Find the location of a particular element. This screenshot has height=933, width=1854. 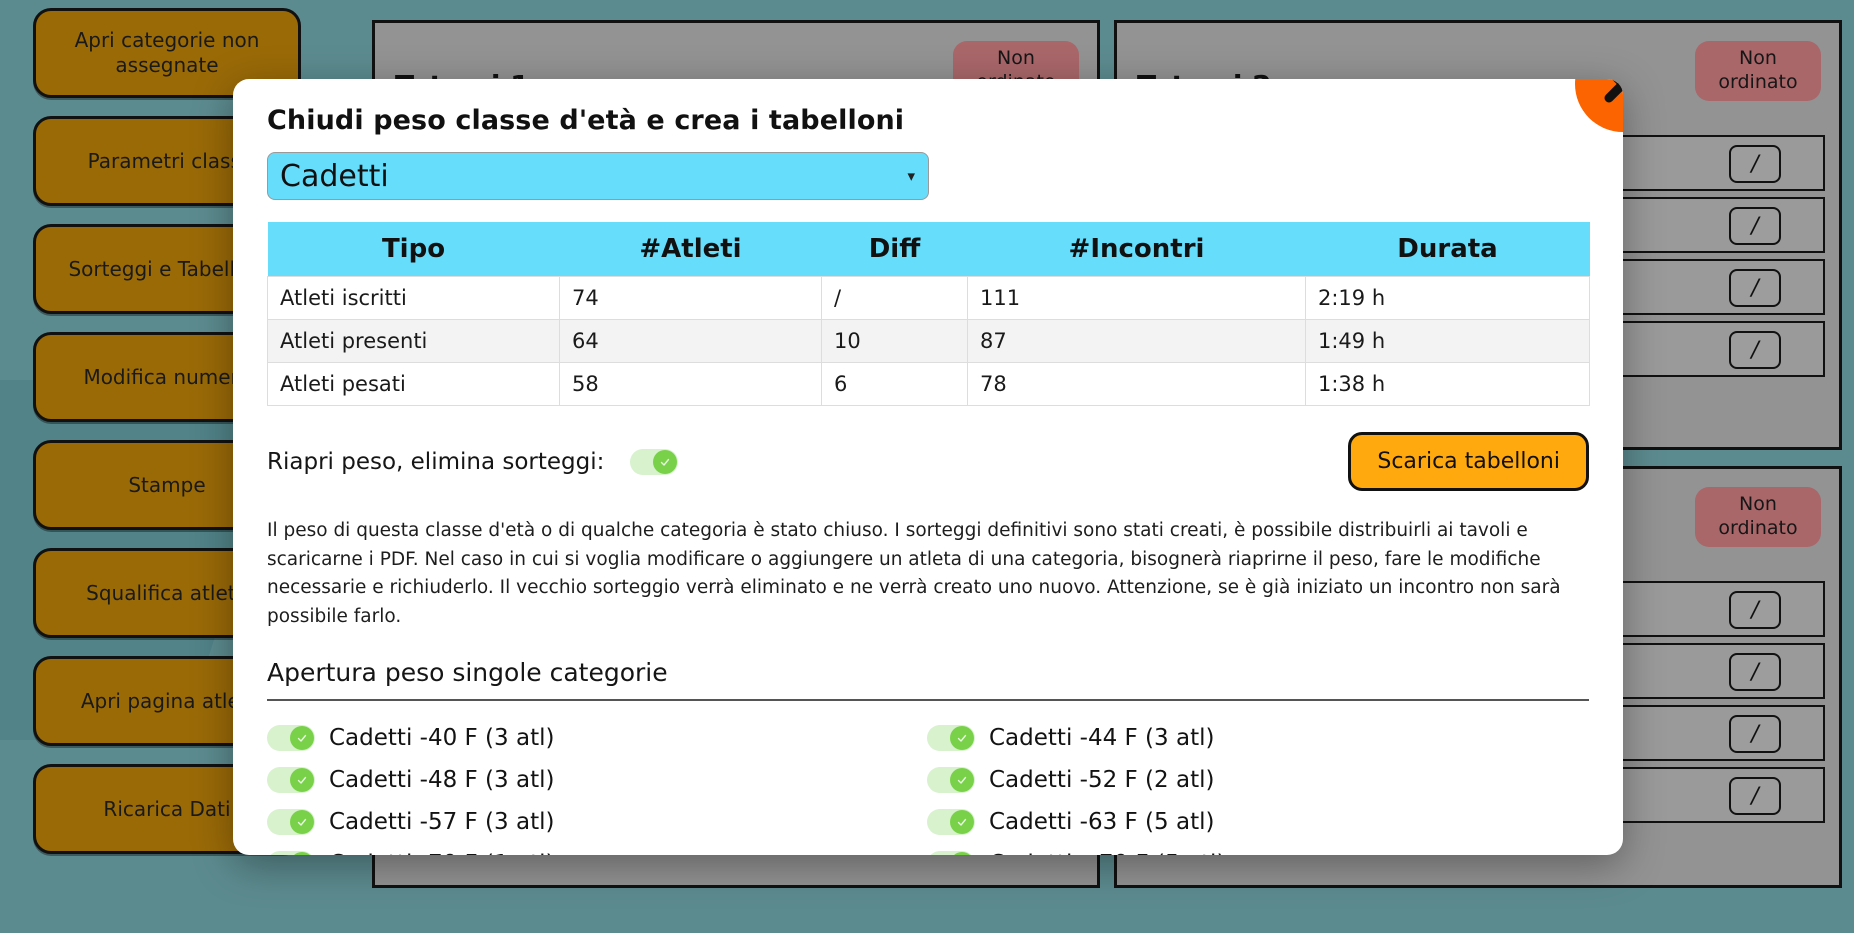

table-row: Atleti presenti 64 10 87 1:49 h is located at coordinates (928, 341).